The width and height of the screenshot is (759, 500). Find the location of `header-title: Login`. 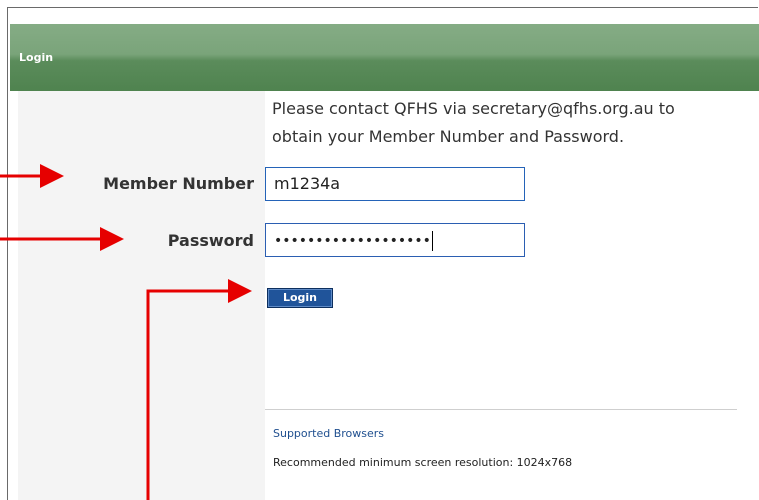

header-title: Login is located at coordinates (36, 57).